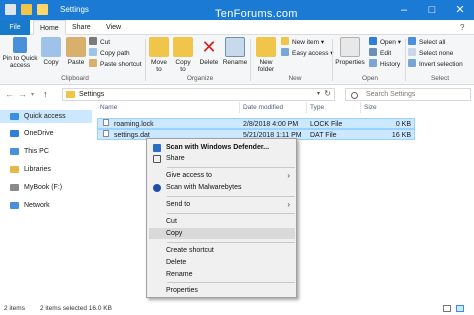  What do you see at coordinates (46, 187) in the screenshot?
I see `nav-mybook: MyBook (F:)` at bounding box center [46, 187].